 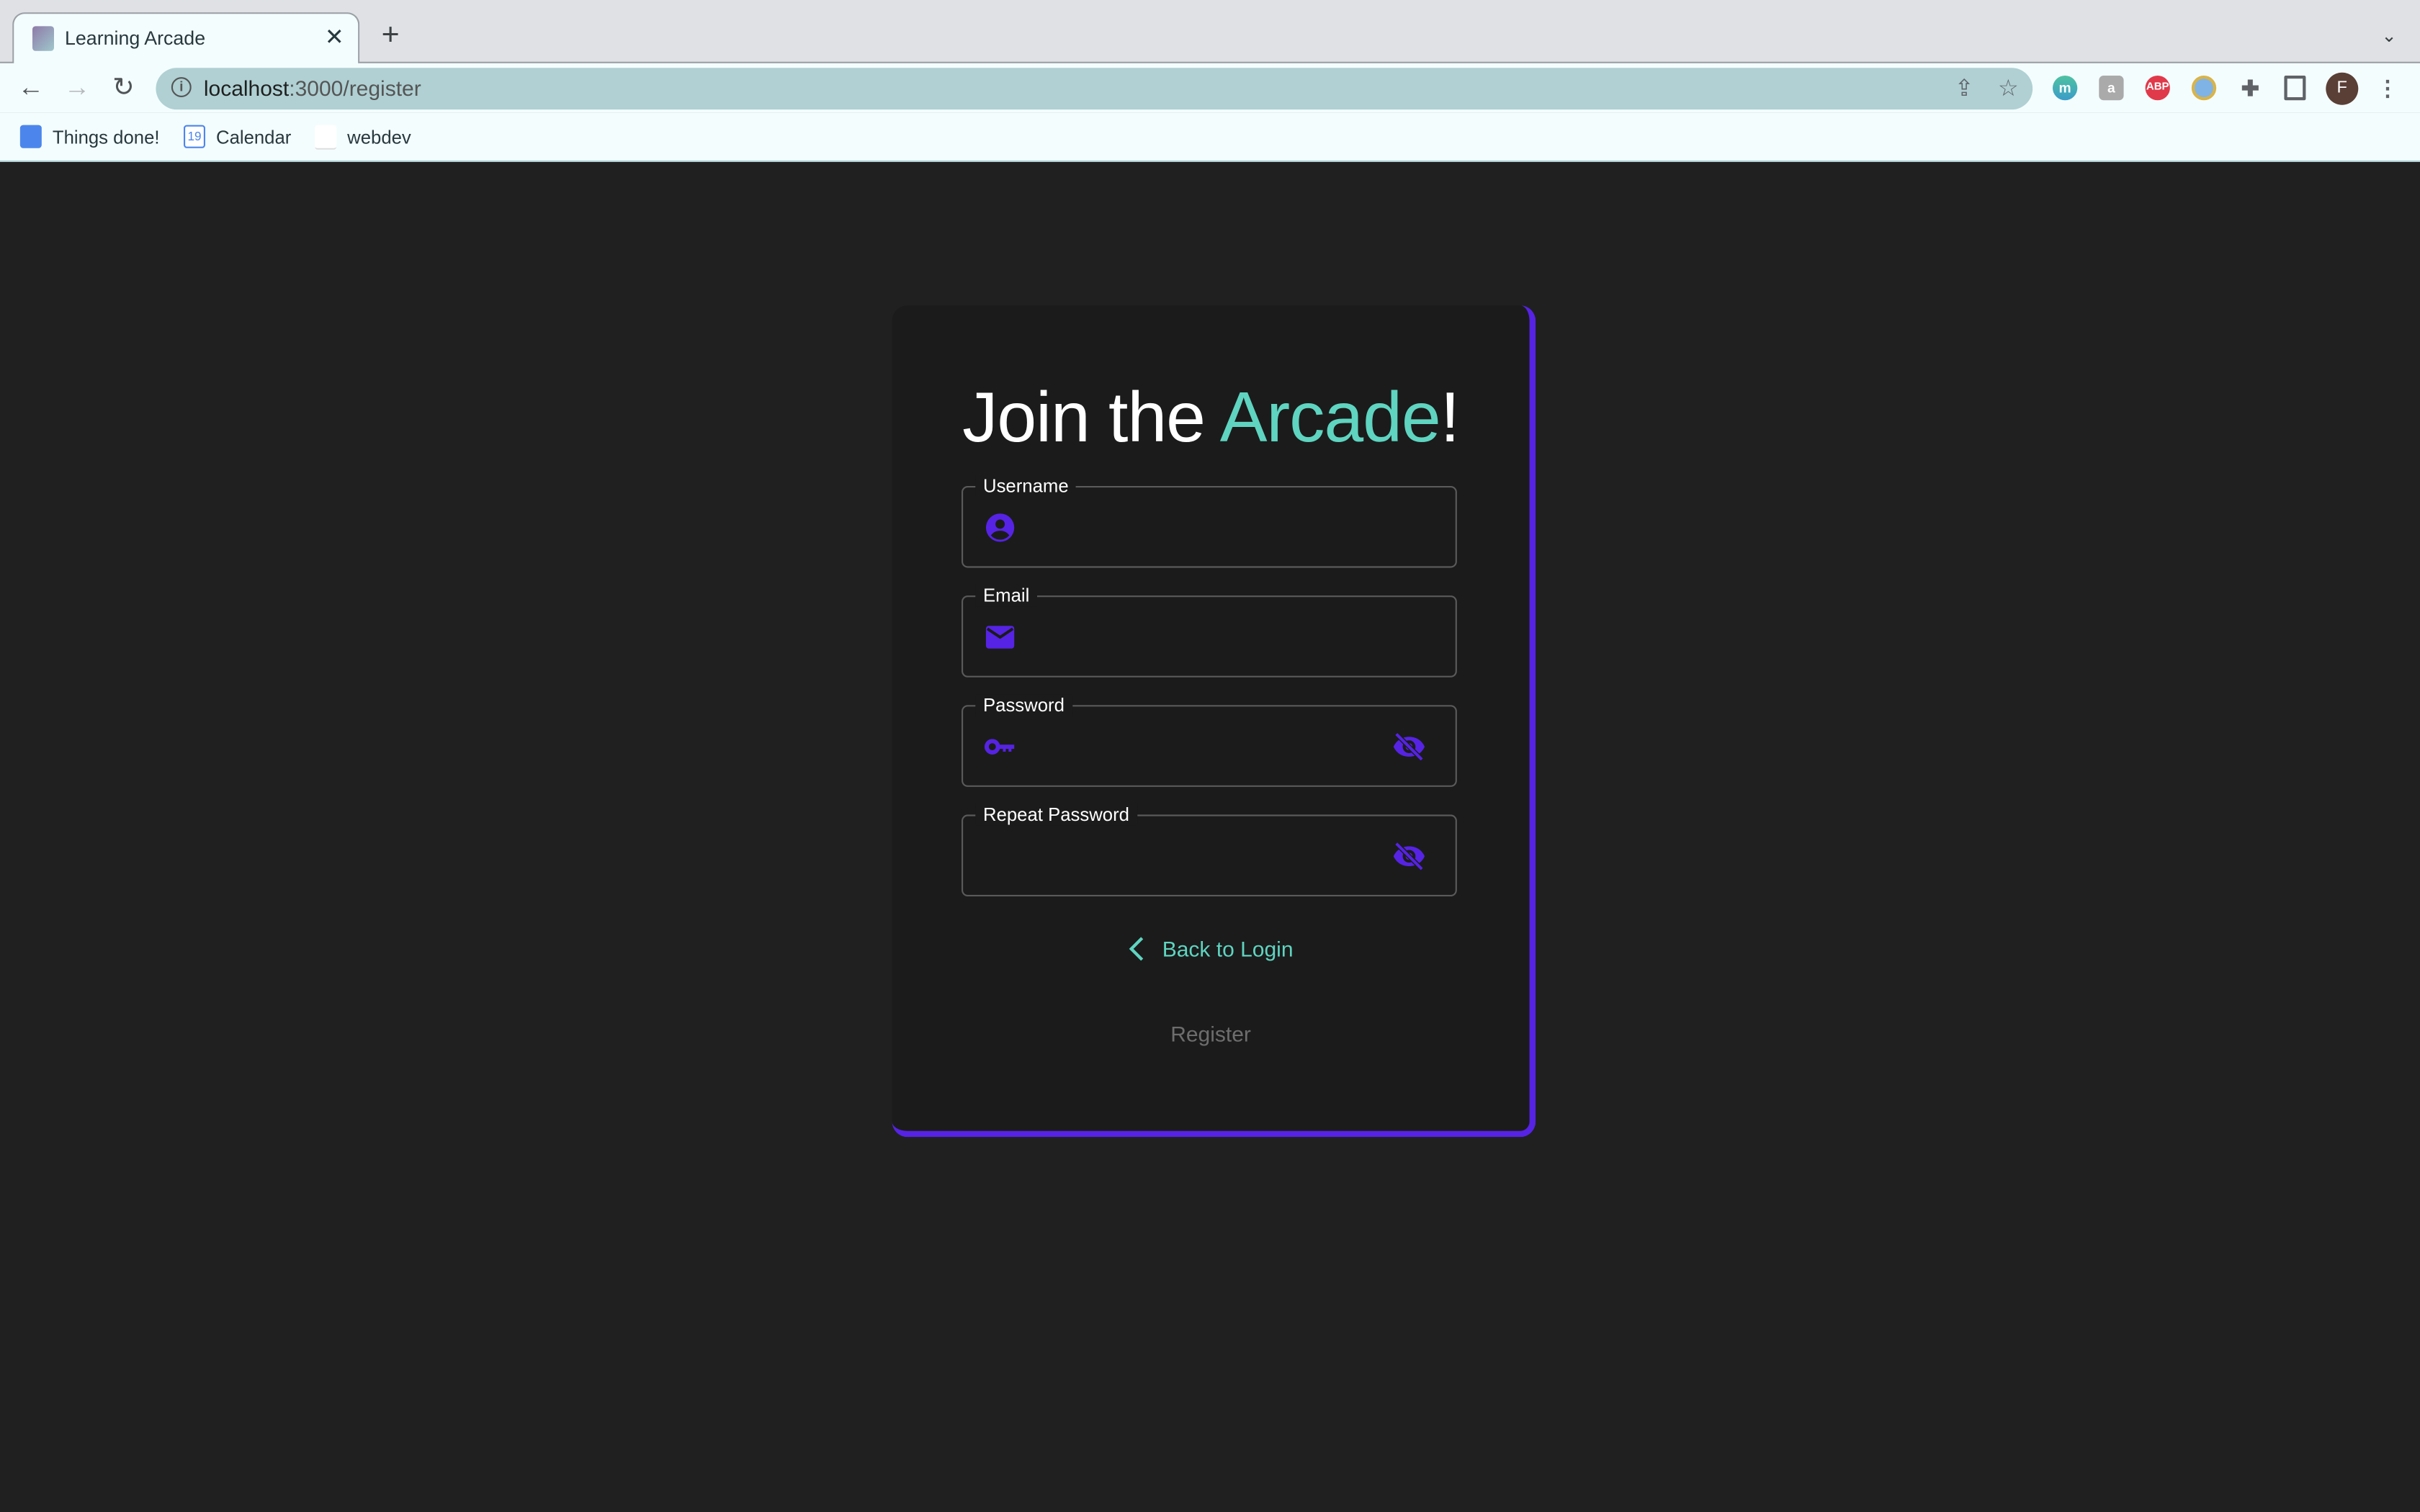 I want to click on back-to-login-label: Back to Login, so click(x=1228, y=948).